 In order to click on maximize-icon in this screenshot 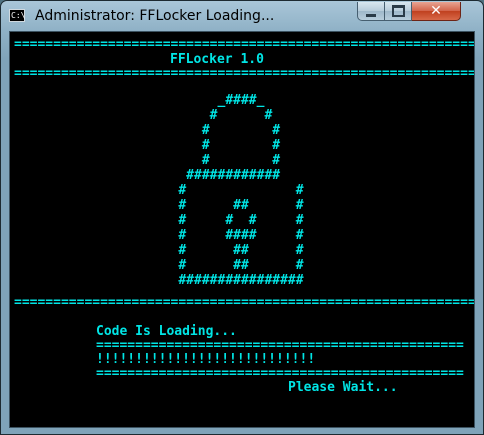, I will do `click(398, 11)`.